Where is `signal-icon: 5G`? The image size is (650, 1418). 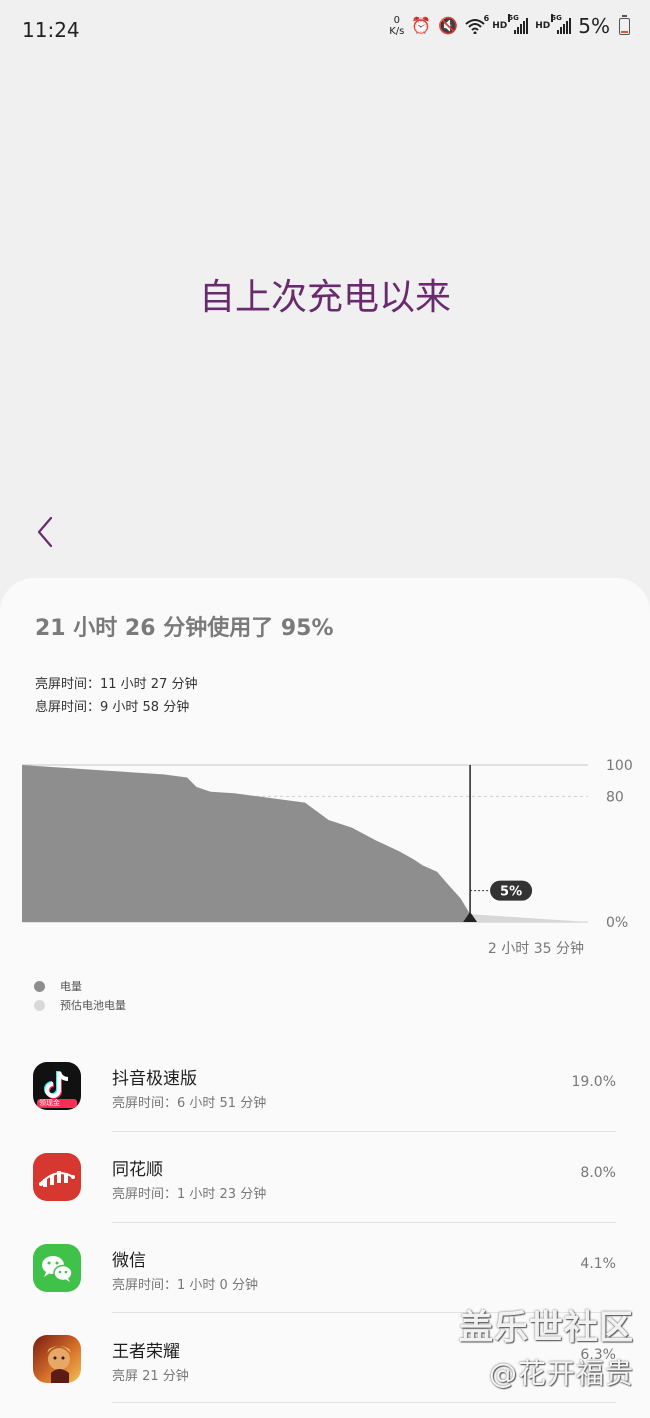 signal-icon: 5G is located at coordinates (518, 24).